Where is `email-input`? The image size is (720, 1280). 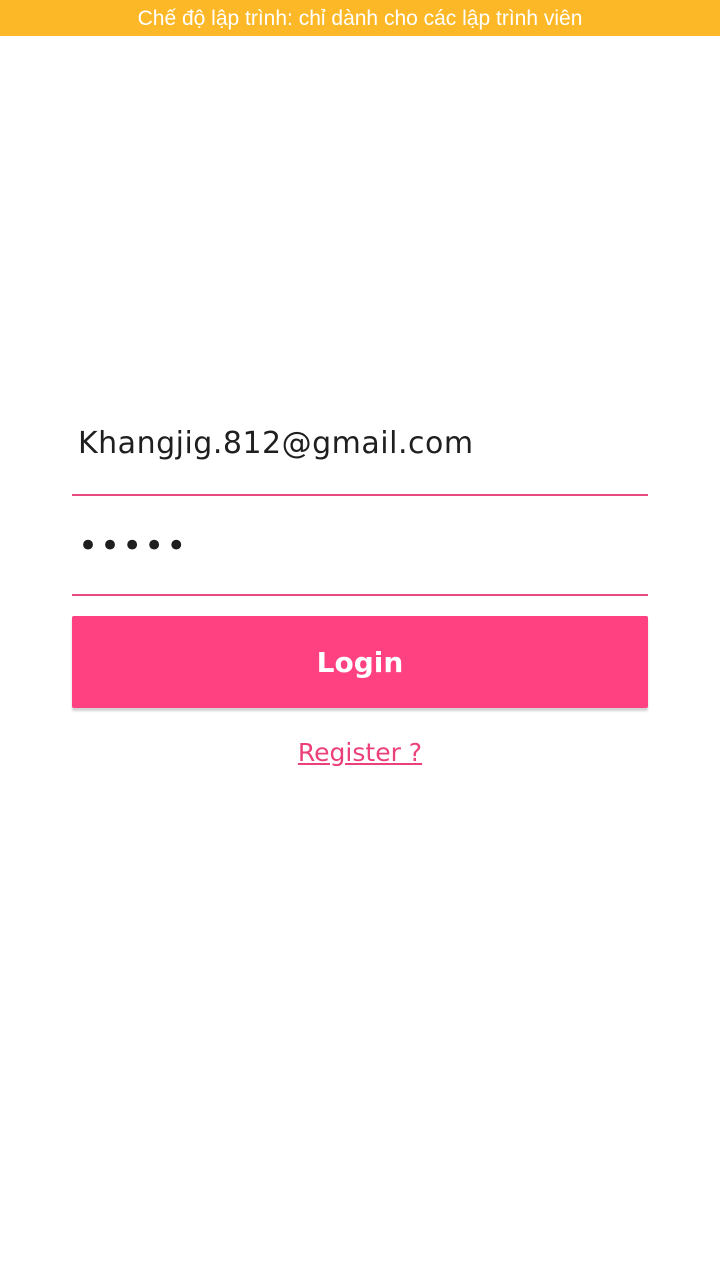 email-input is located at coordinates (363, 443).